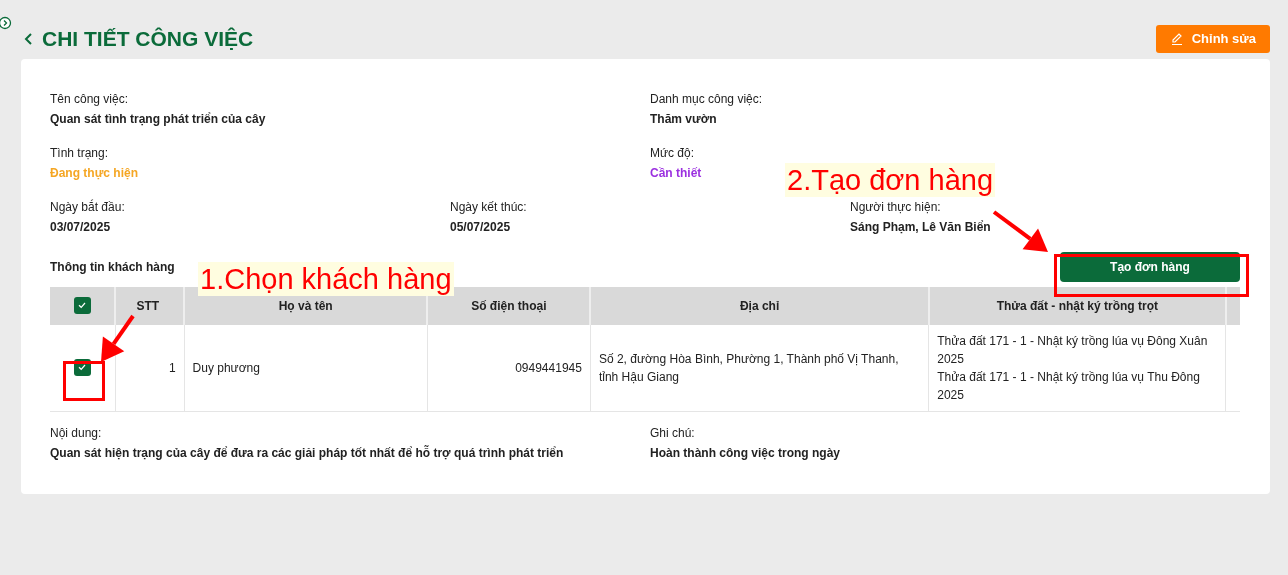 The width and height of the screenshot is (1288, 575). Describe the element at coordinates (509, 368) in the screenshot. I see `table-cell: 0949441945` at that location.